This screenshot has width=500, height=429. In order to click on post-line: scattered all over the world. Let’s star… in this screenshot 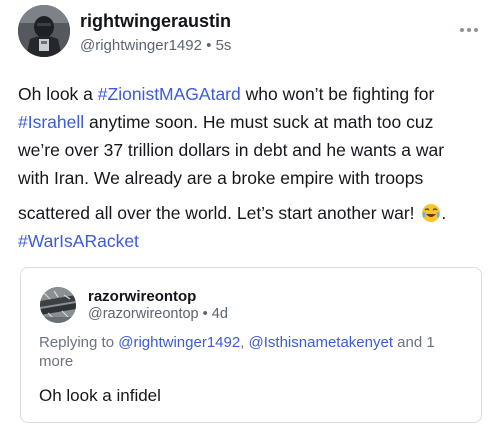, I will do `click(232, 213)`.